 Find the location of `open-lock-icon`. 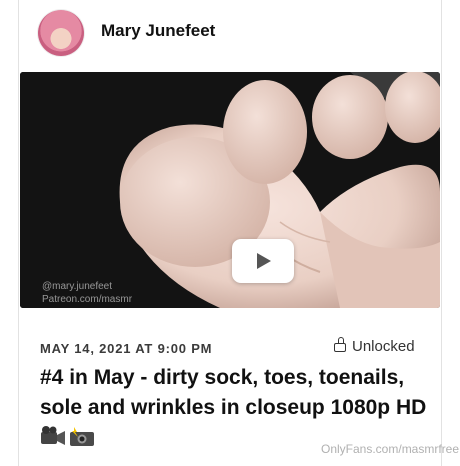

open-lock-icon is located at coordinates (340, 344).